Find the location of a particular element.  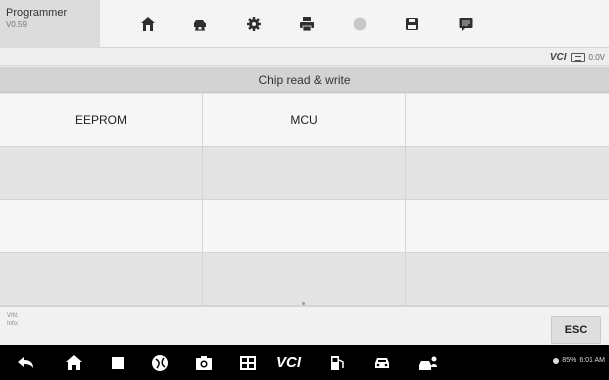

vin-label: VIN: is located at coordinates (13, 316).